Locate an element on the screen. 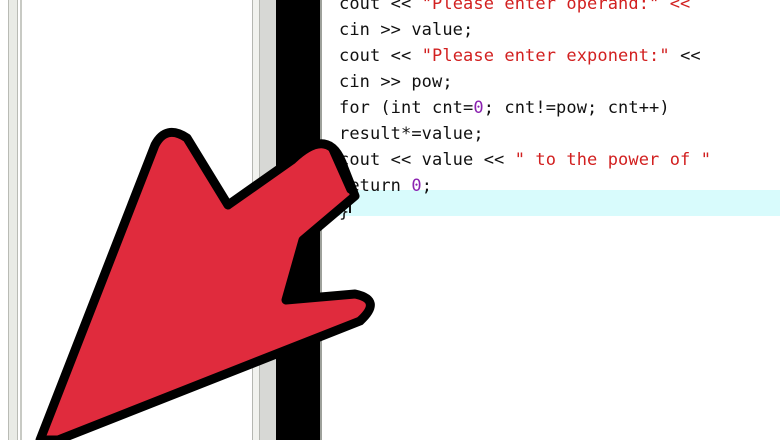 The image size is (780, 440). left-frame-inner-edge is located at coordinates (21, 220).